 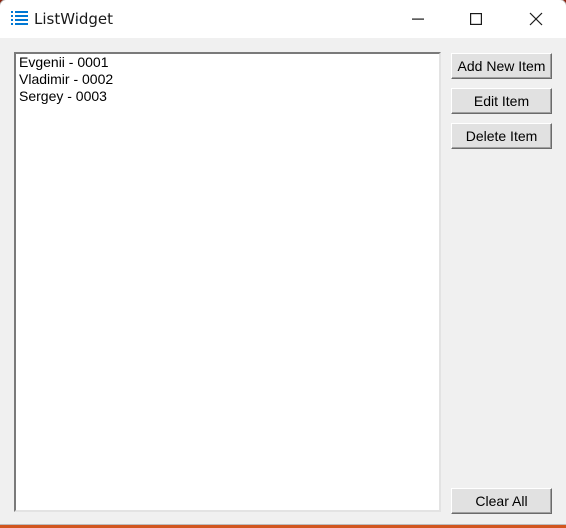 What do you see at coordinates (501, 66) in the screenshot?
I see `add-new-item-button: Add New Item` at bounding box center [501, 66].